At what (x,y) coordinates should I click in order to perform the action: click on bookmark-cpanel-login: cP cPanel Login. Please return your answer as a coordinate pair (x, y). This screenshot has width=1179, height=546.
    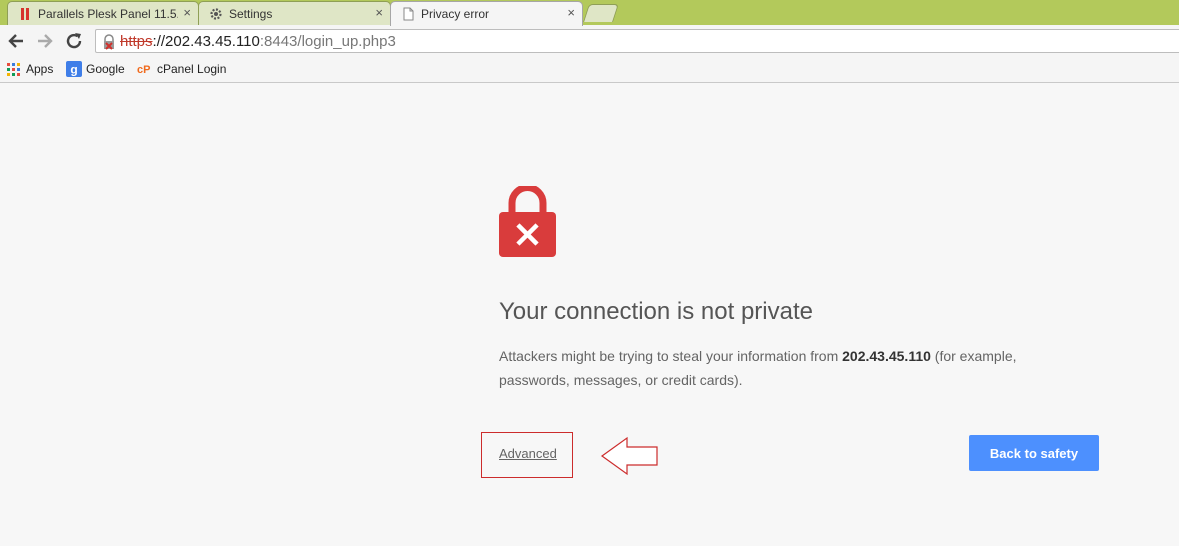
    Looking at the image, I should click on (183, 69).